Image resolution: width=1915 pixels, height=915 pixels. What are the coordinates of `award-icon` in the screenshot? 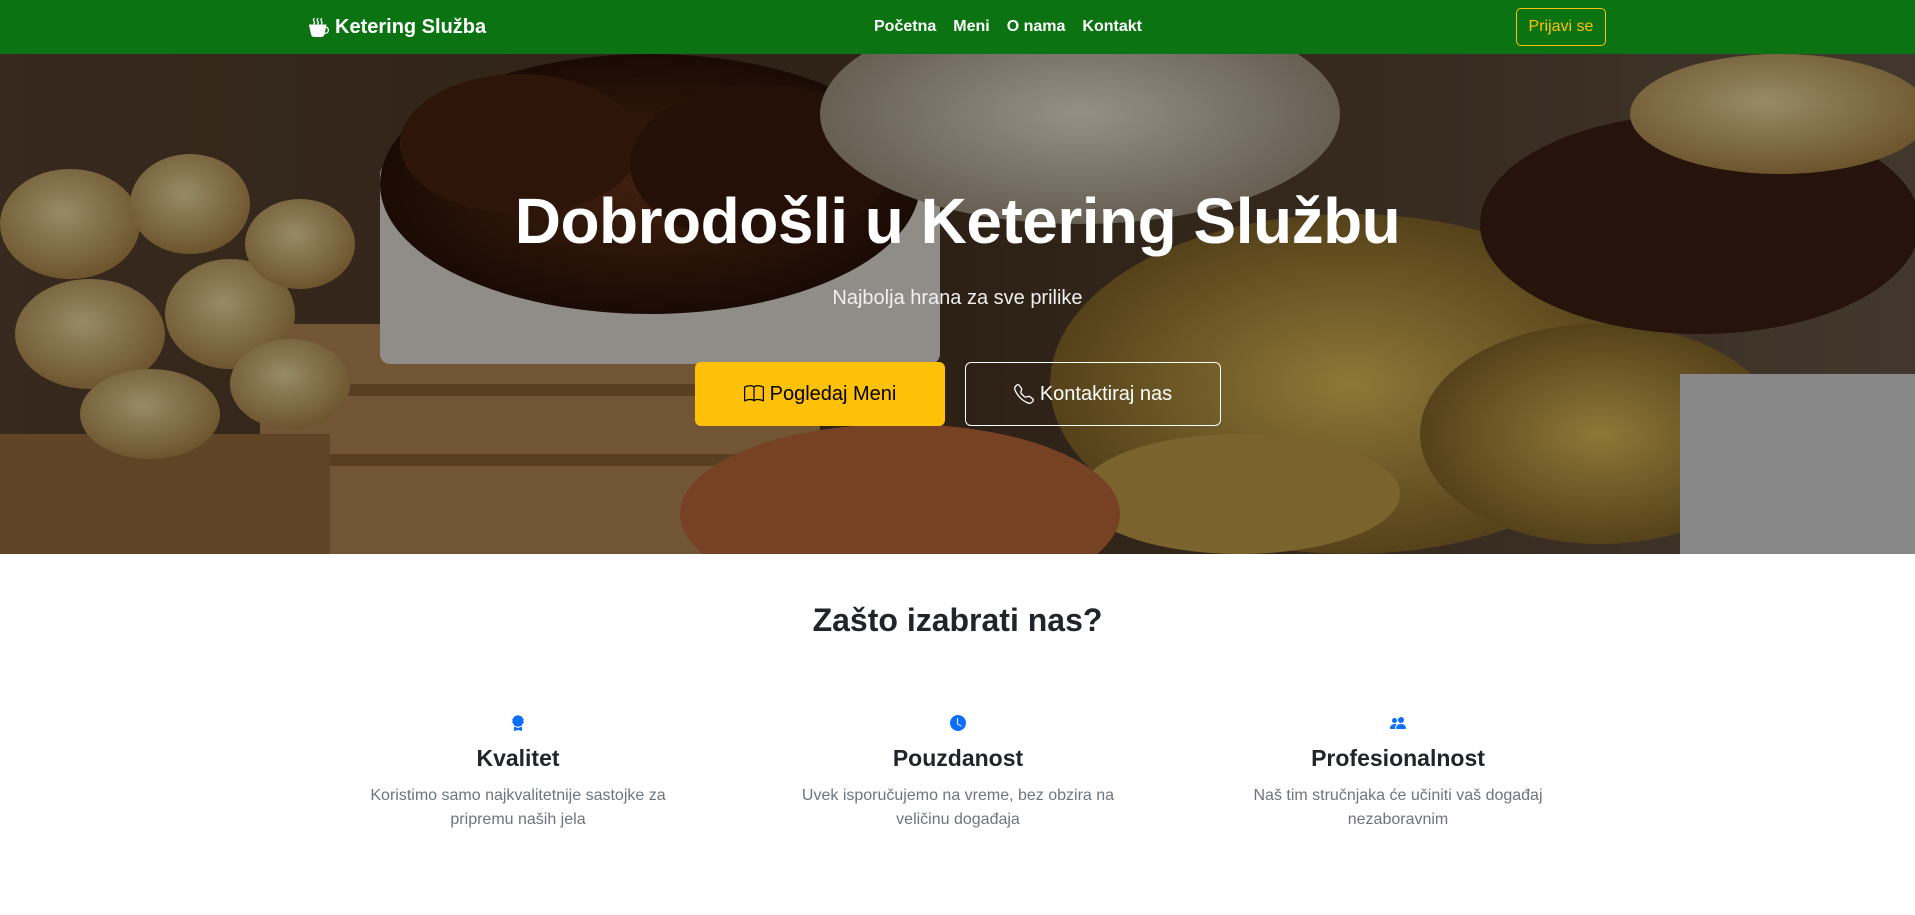 It's located at (518, 723).